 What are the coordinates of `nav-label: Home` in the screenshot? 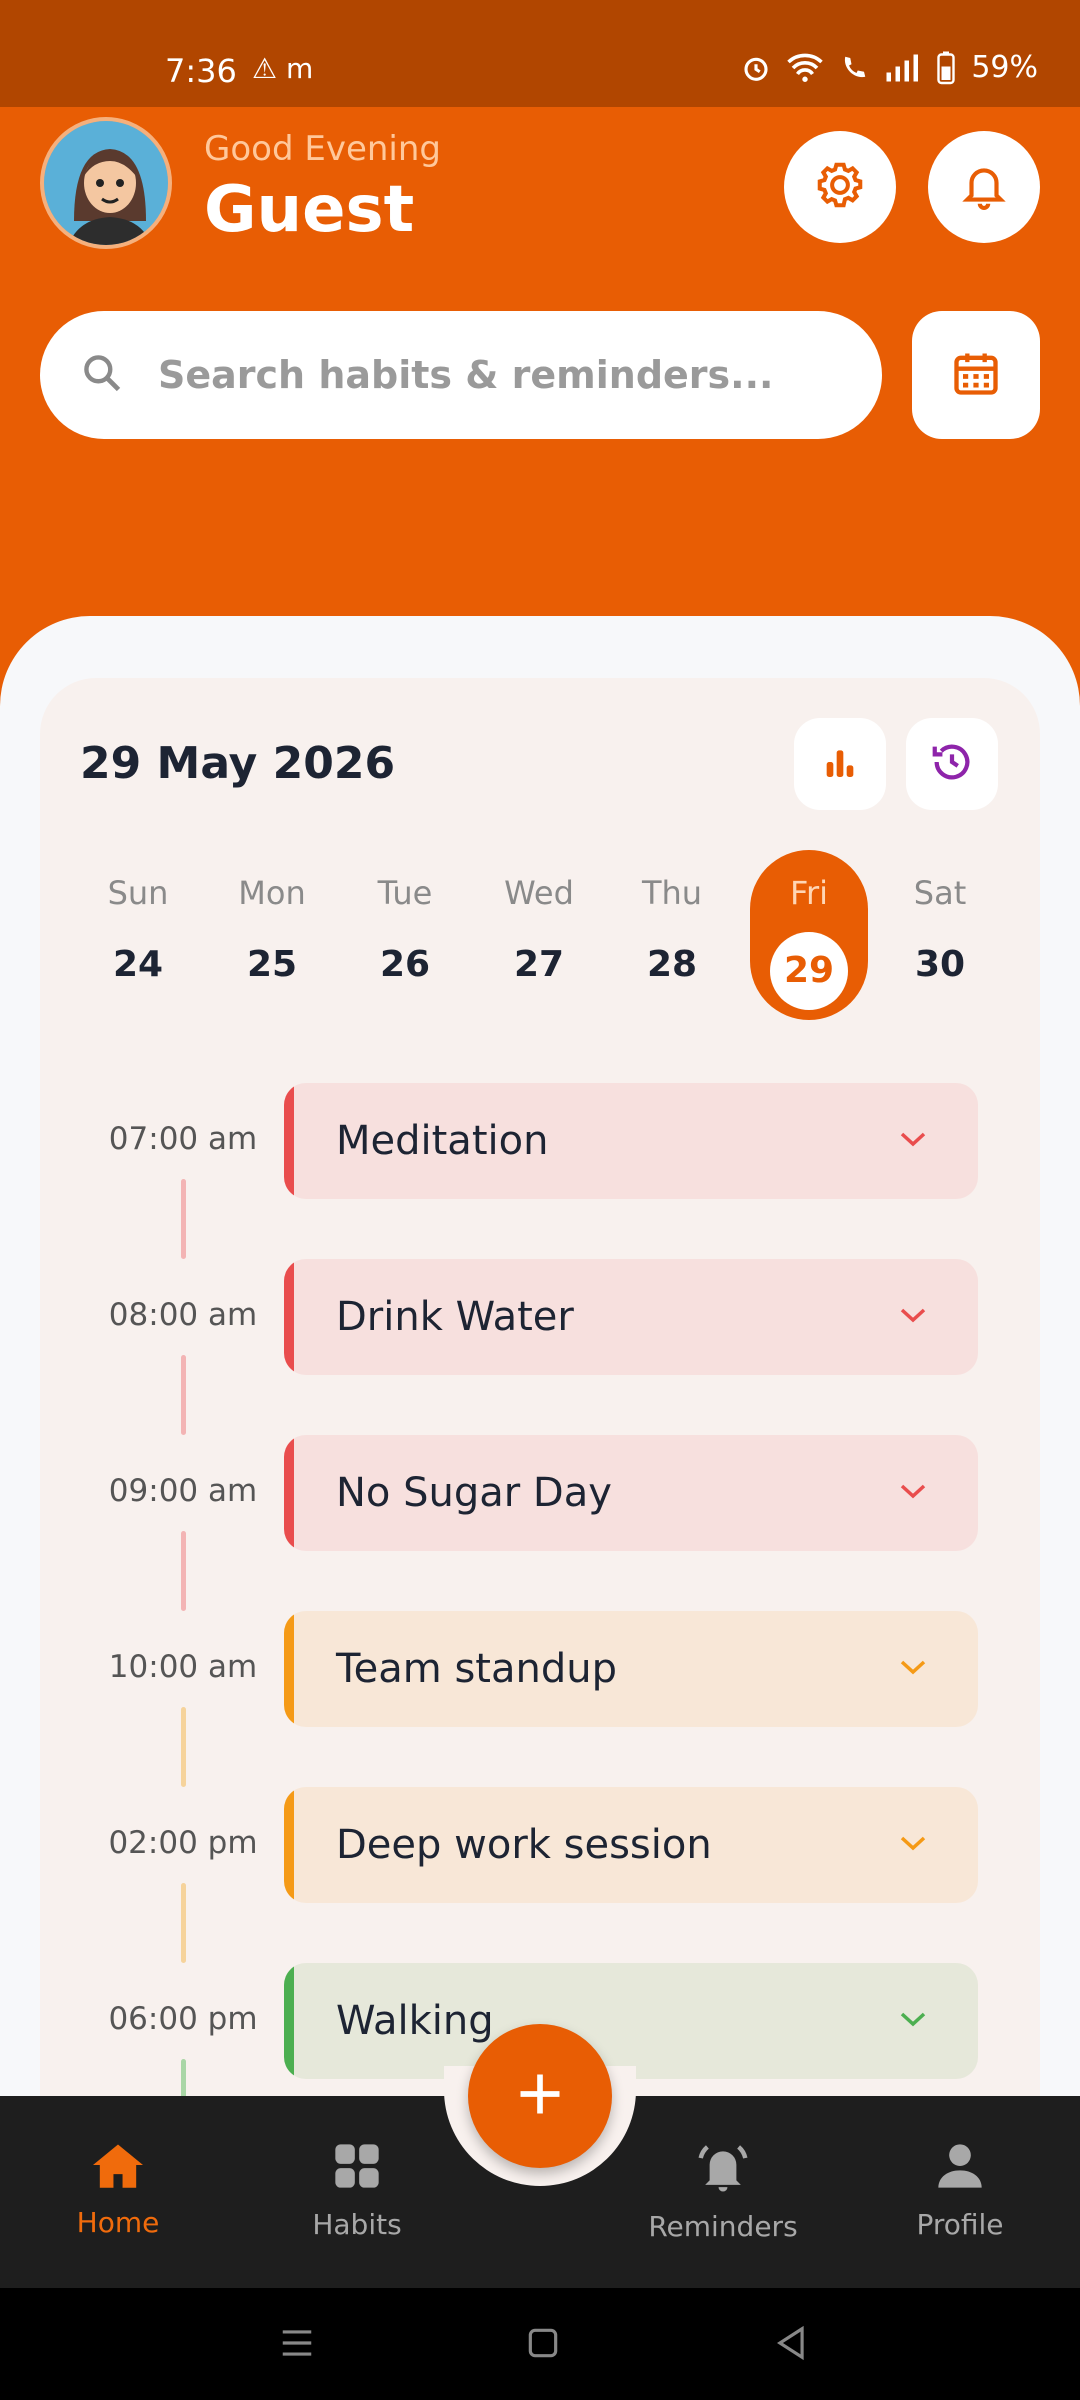 It's located at (118, 2222).